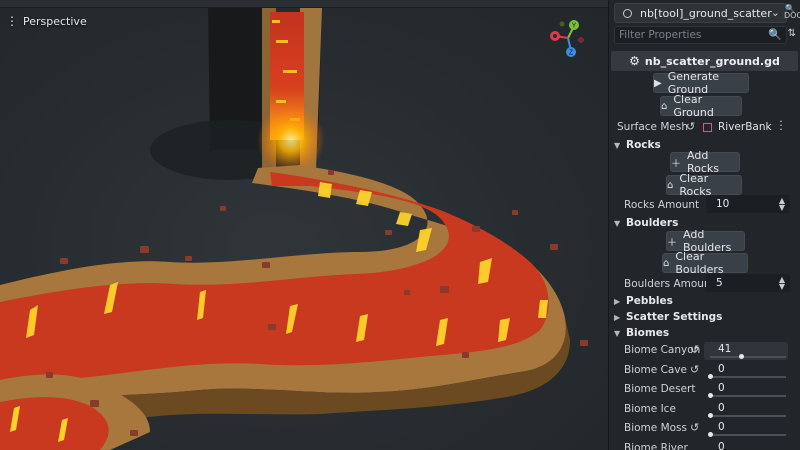  Describe the element at coordinates (690, 35) in the screenshot. I see `filter-properties-input` at that location.